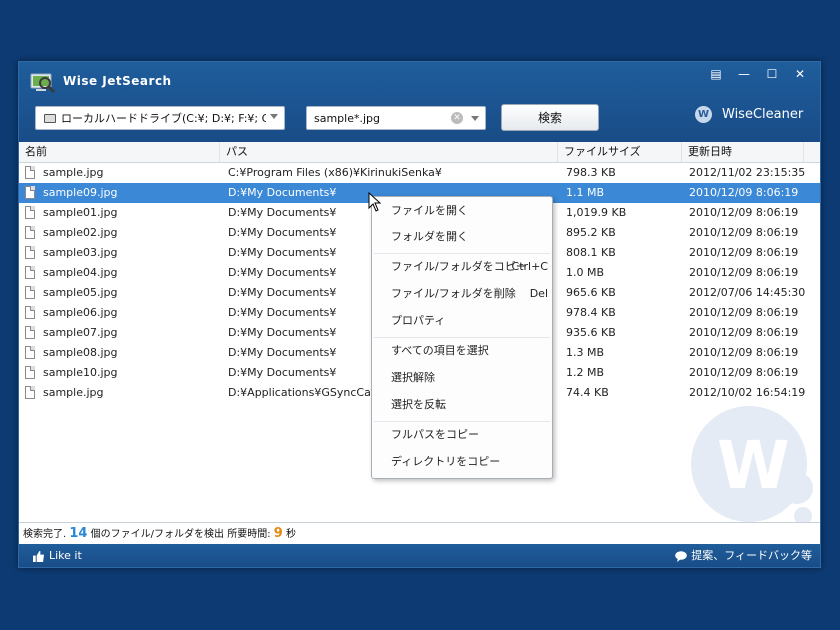 The width and height of the screenshot is (840, 630). I want to click on close-button: ✕, so click(800, 74).